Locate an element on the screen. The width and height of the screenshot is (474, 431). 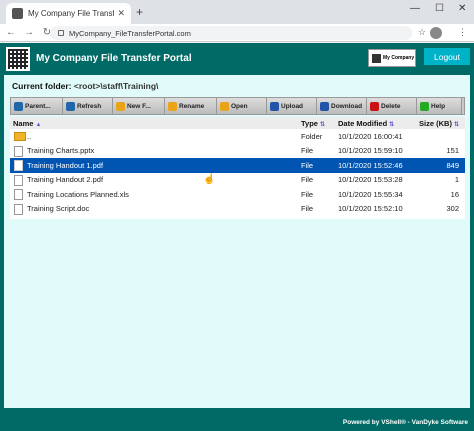
file-size: 849 is located at coordinates (452, 165).